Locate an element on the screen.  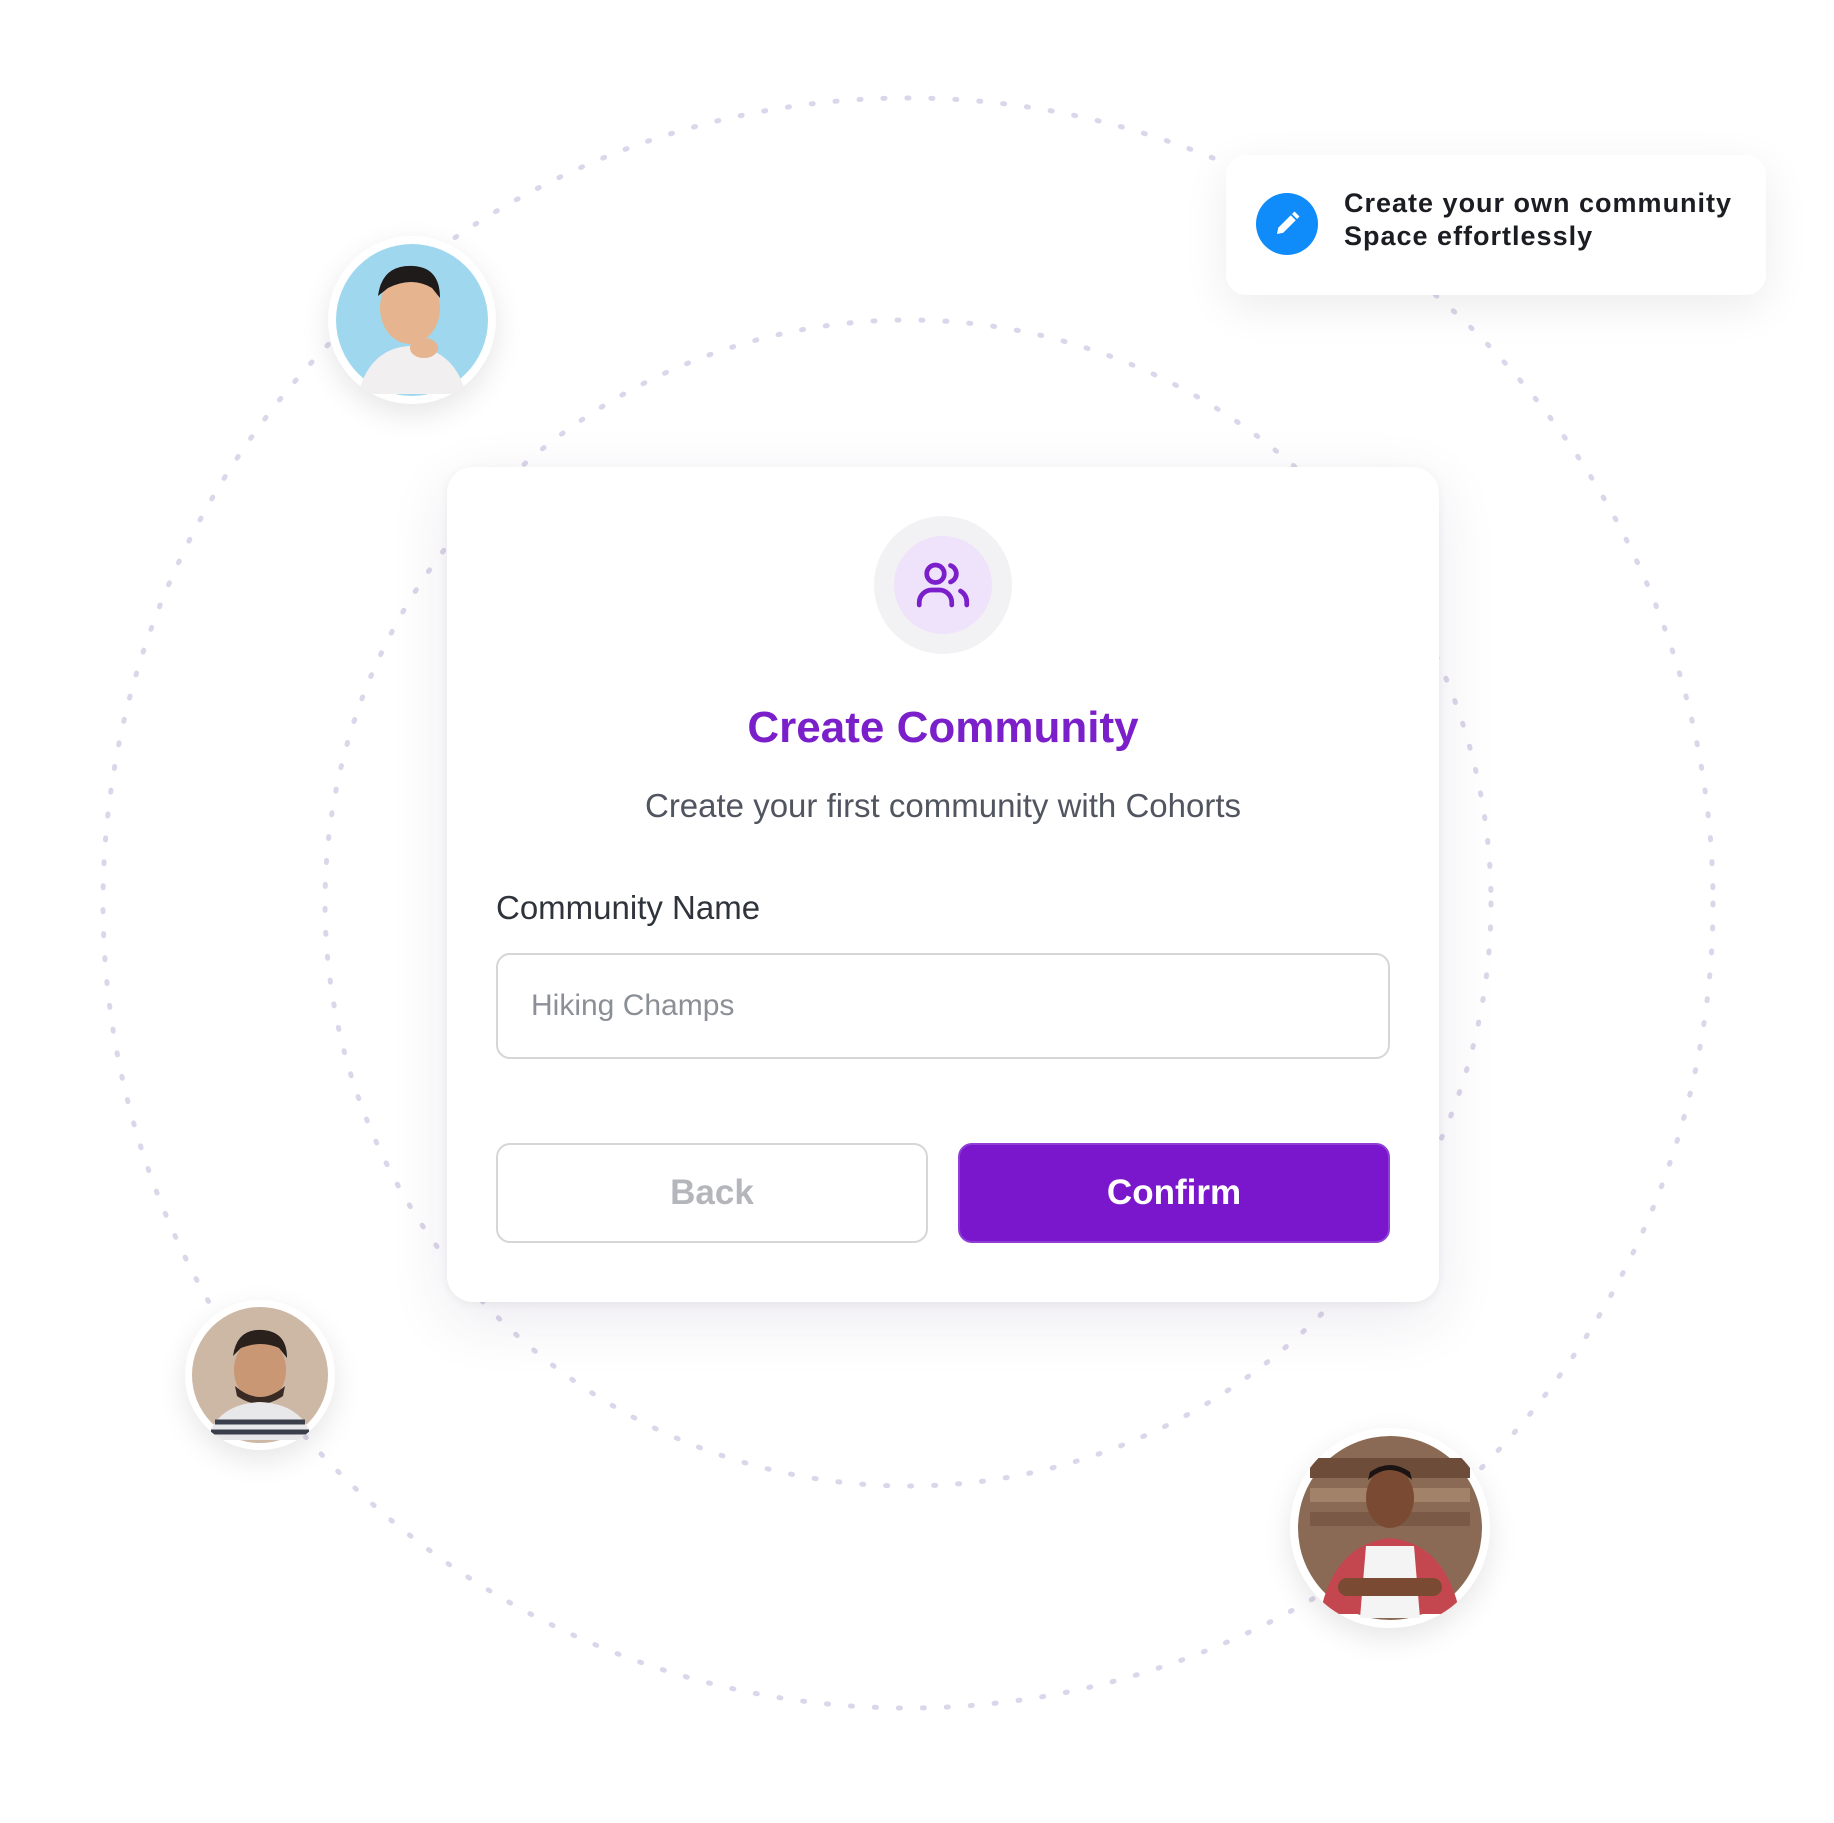
community-name-input is located at coordinates (943, 1006).